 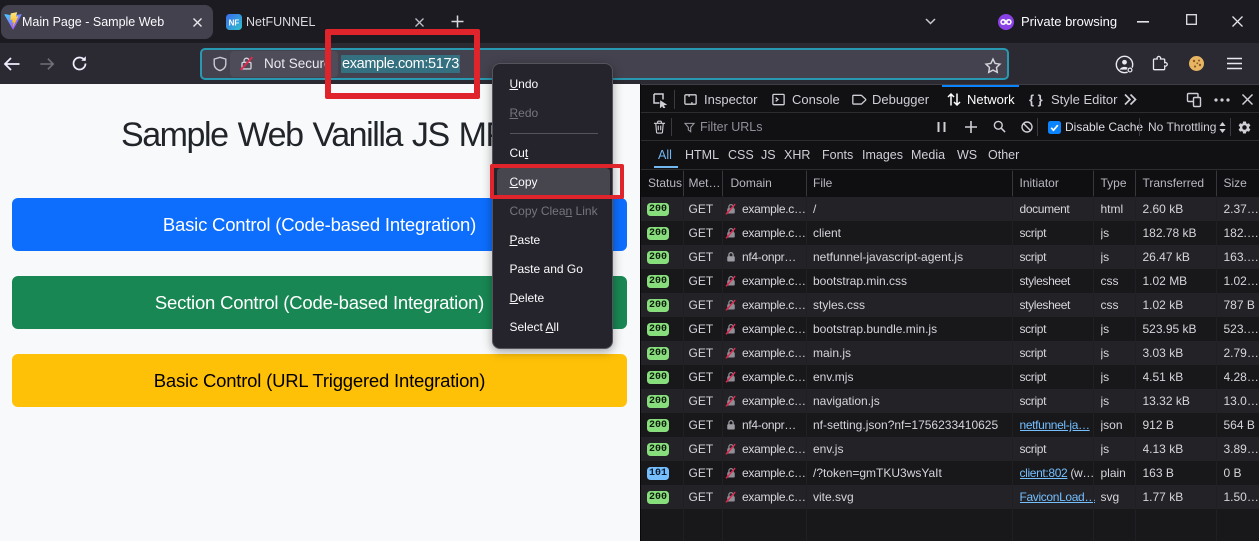 I want to click on svg-text: NF, so click(x=234, y=23).